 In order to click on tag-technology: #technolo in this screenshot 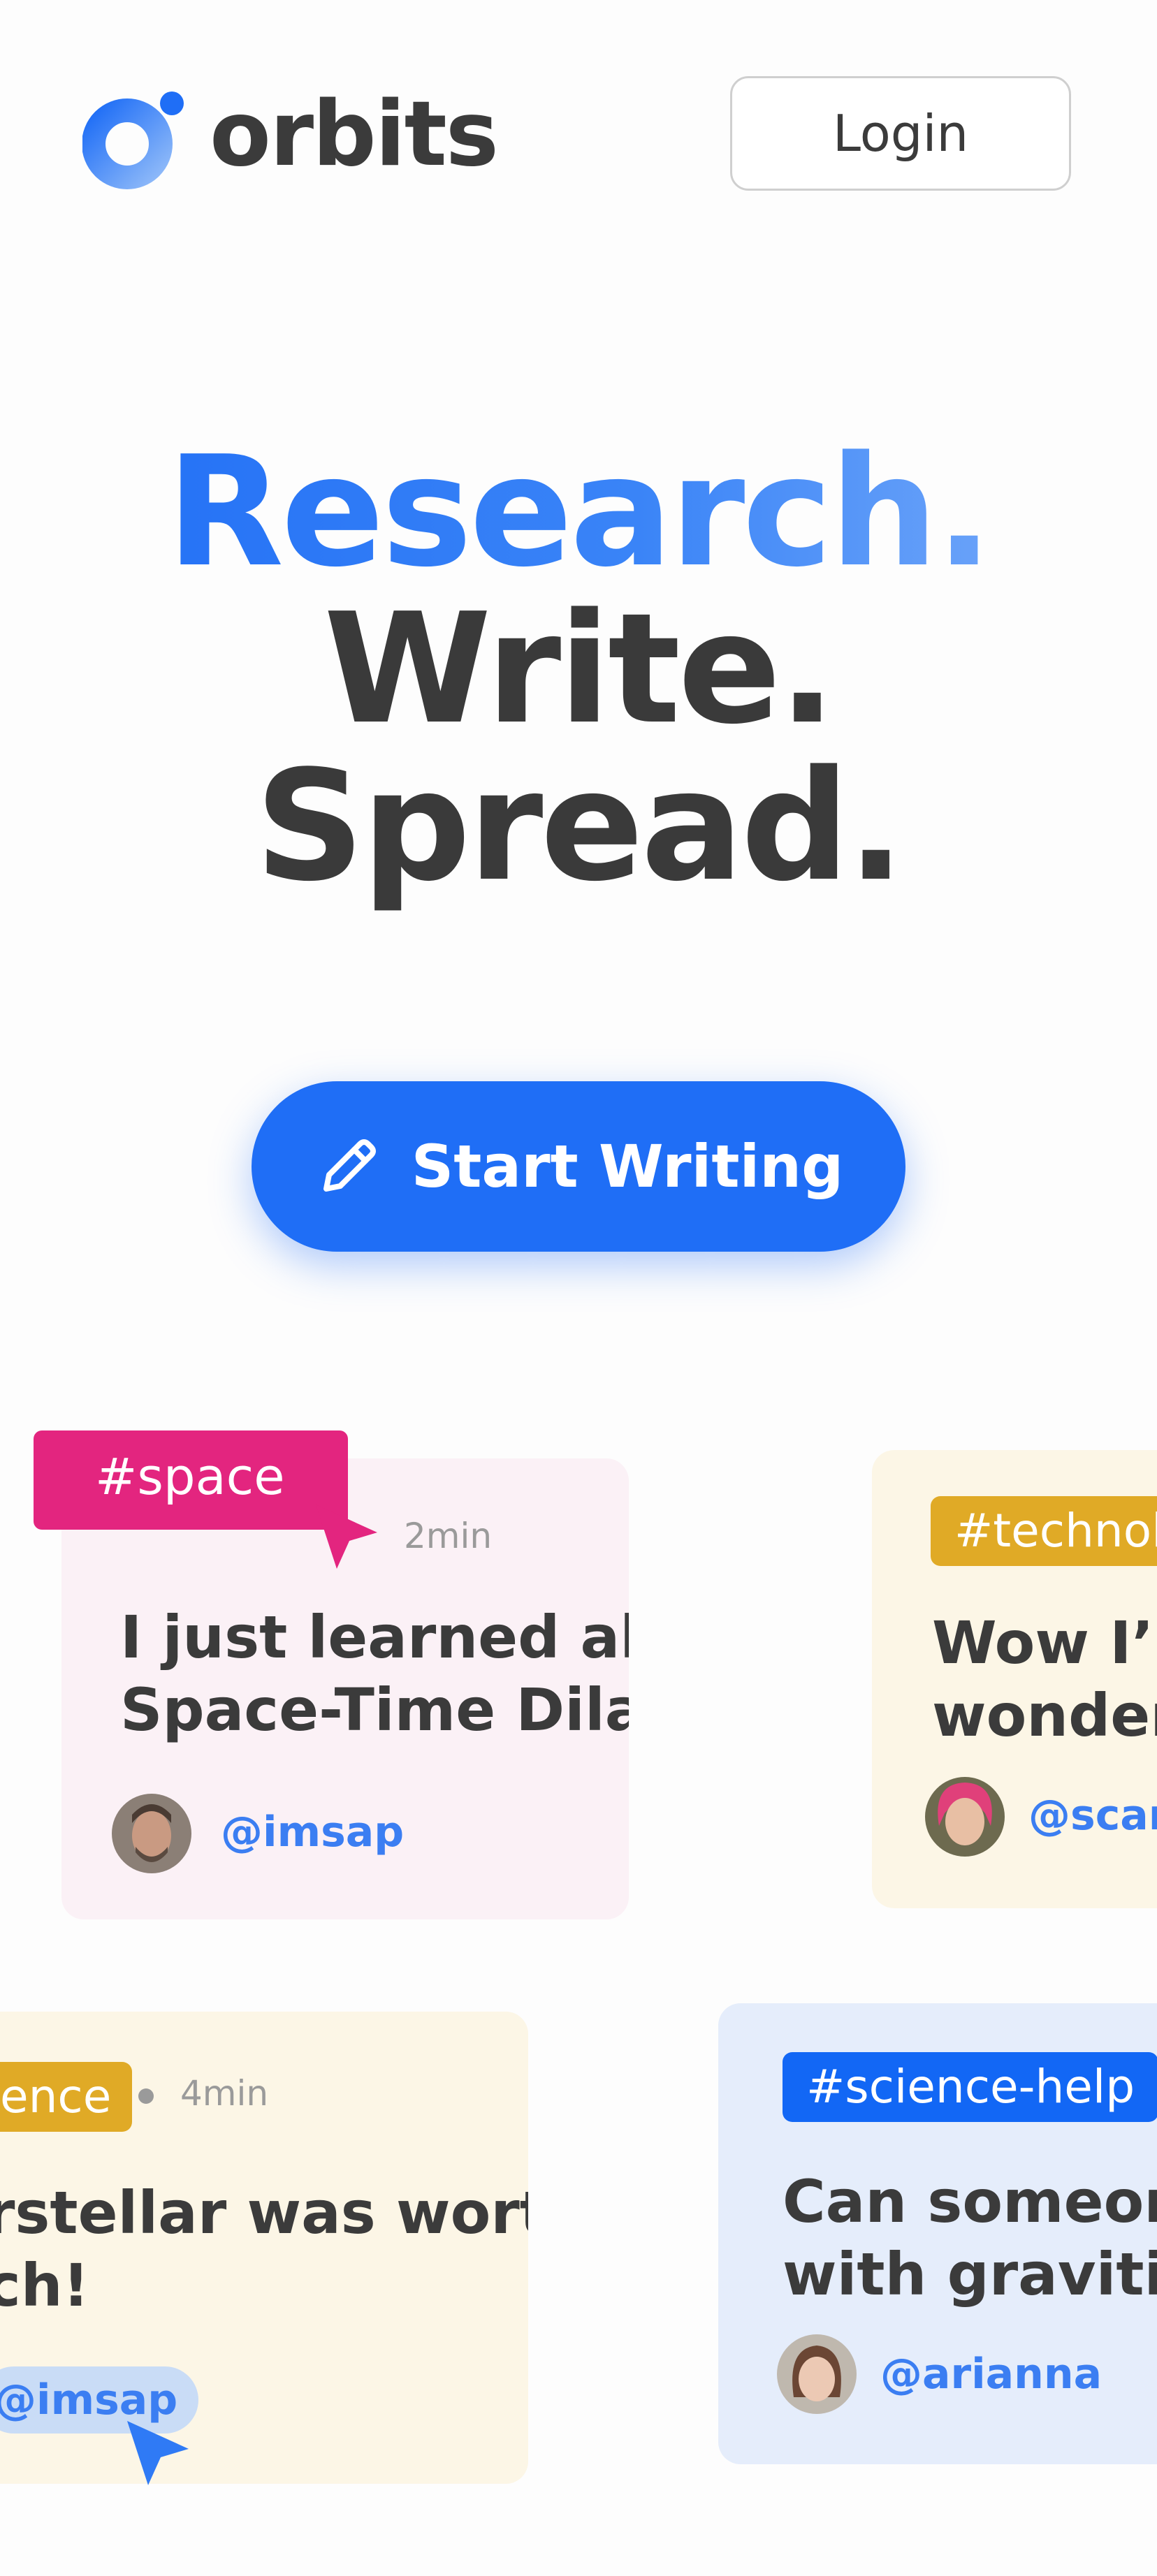, I will do `click(1044, 1531)`.